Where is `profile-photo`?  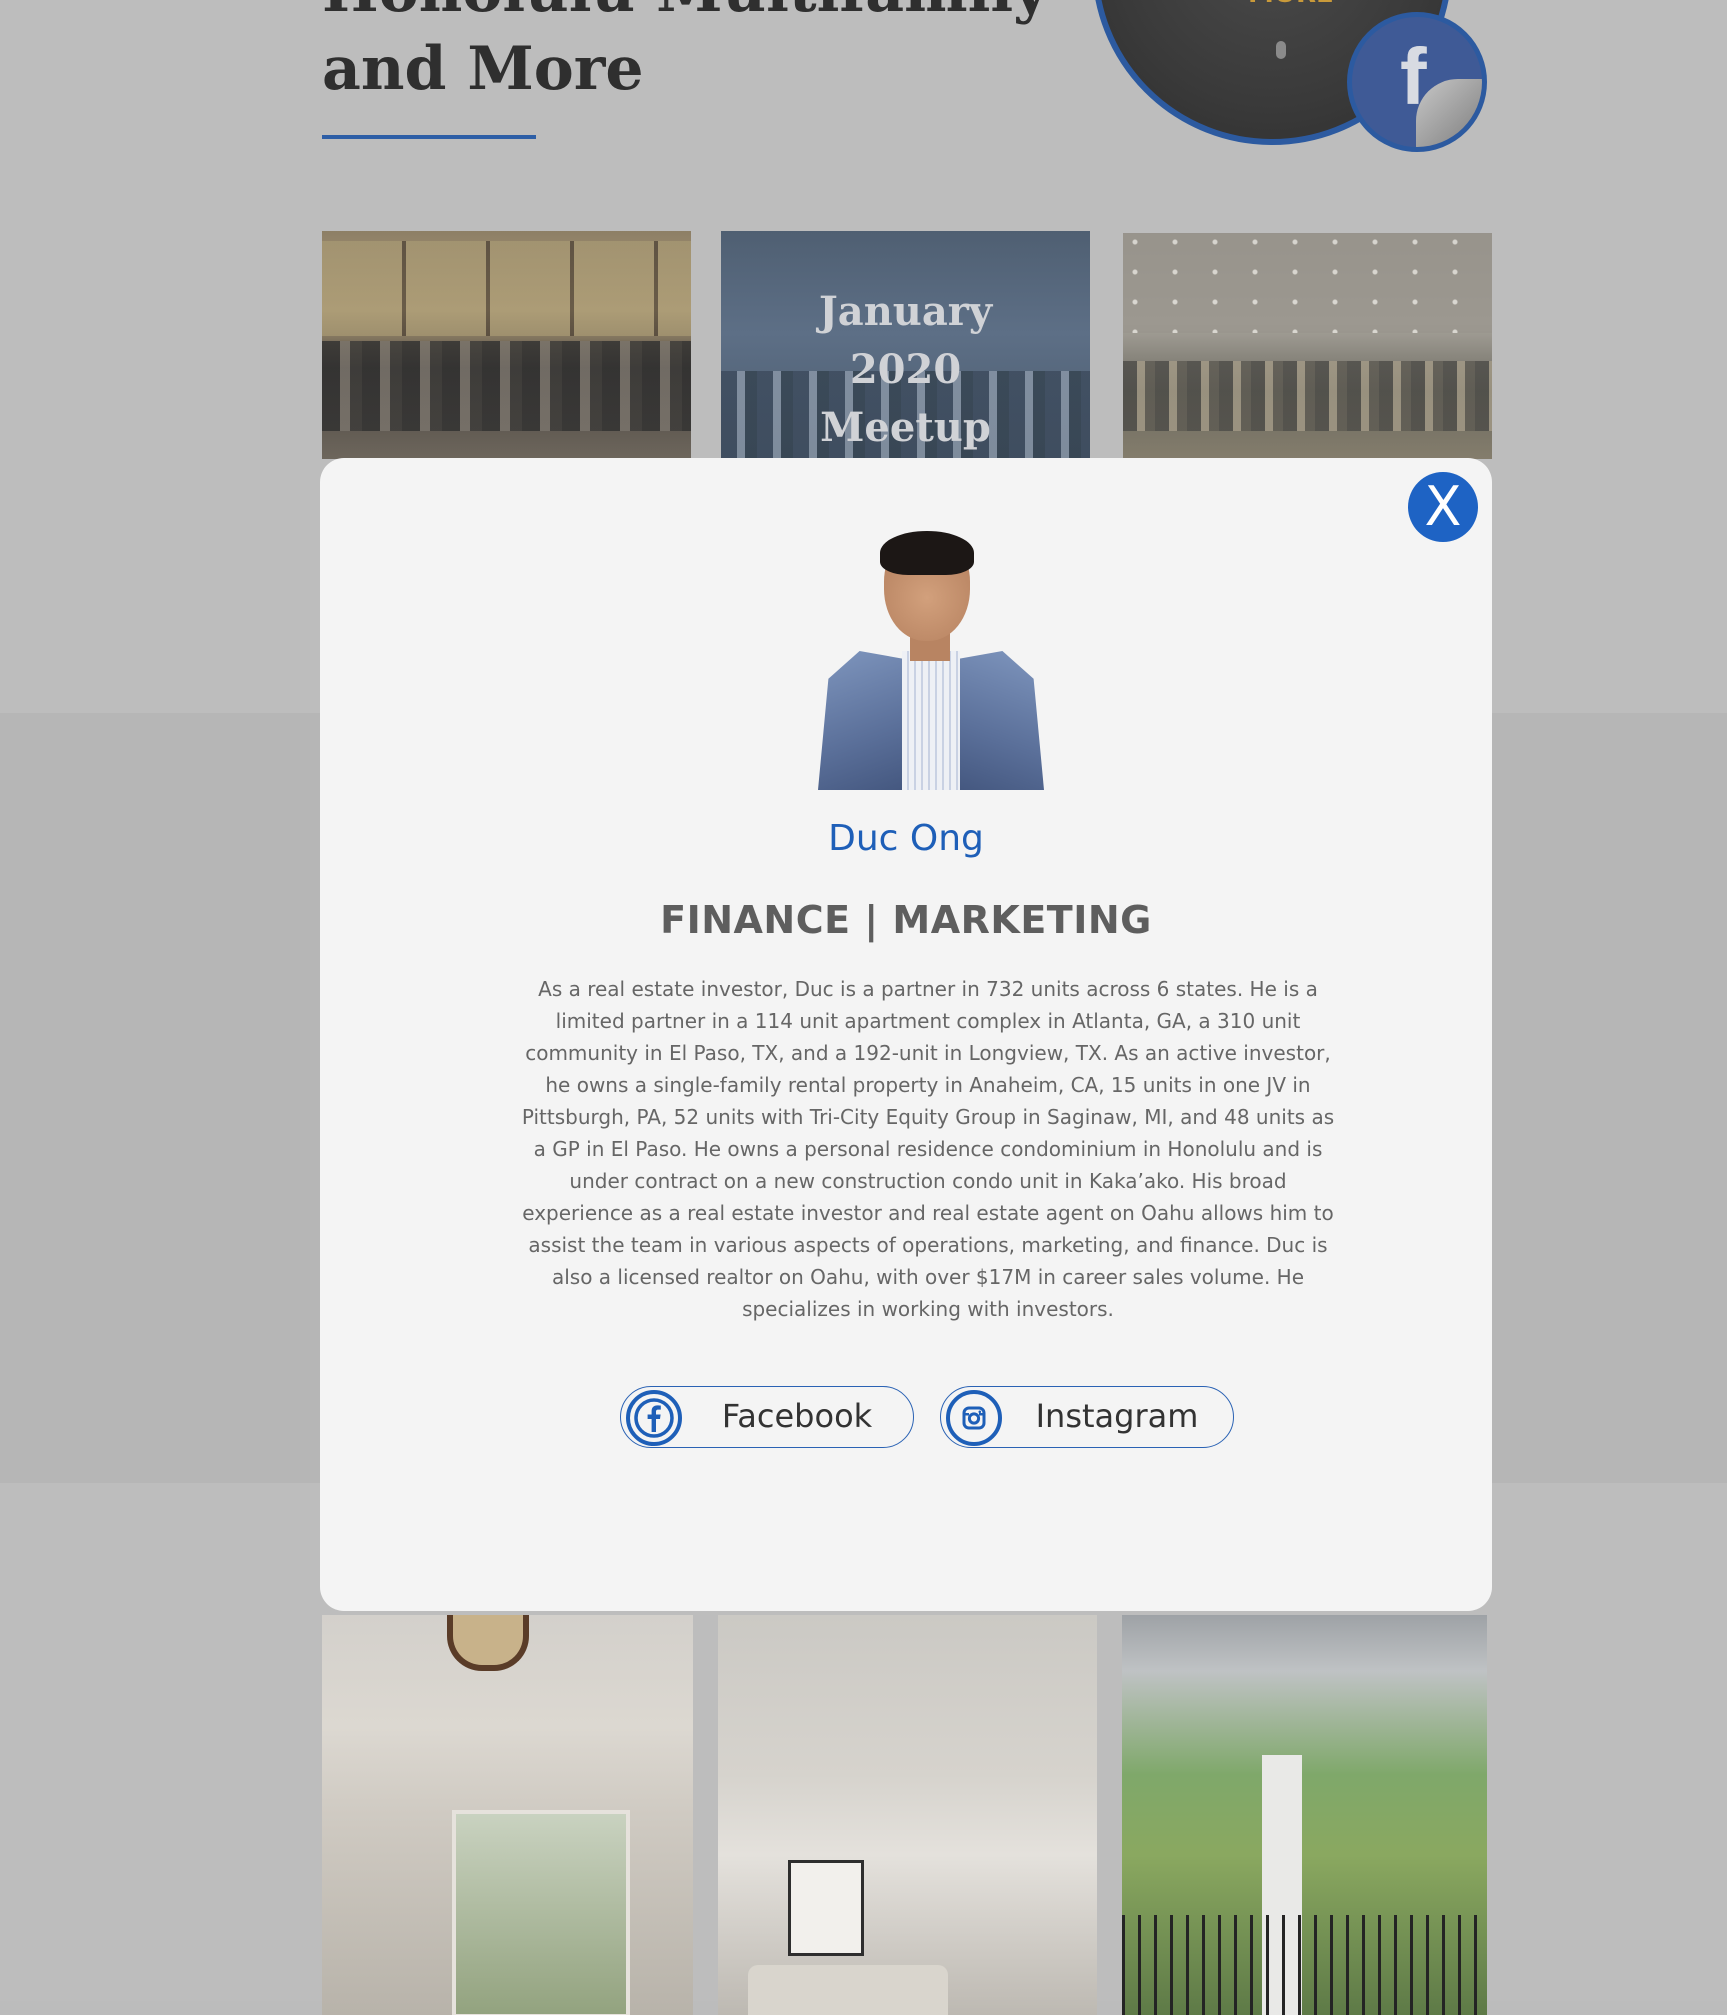
profile-photo is located at coordinates (931, 660).